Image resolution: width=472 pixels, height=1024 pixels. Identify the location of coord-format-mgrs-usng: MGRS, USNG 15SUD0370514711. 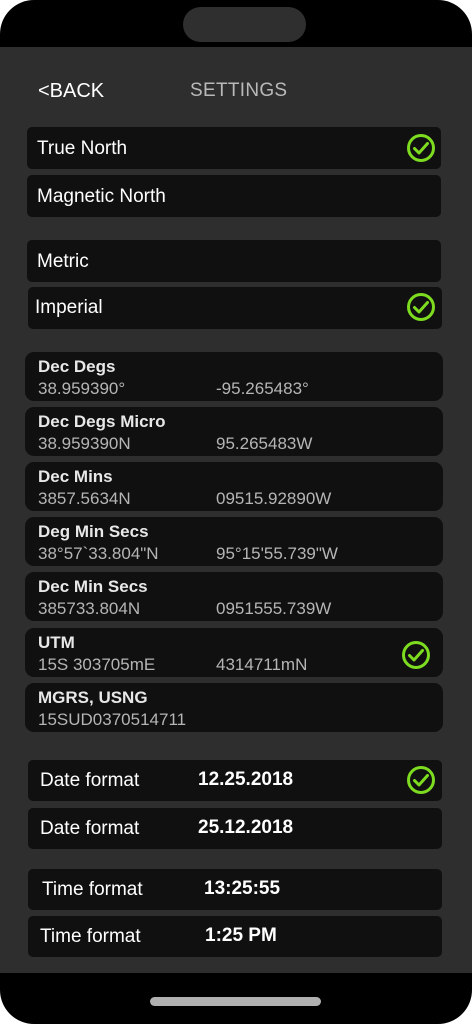
(234, 707).